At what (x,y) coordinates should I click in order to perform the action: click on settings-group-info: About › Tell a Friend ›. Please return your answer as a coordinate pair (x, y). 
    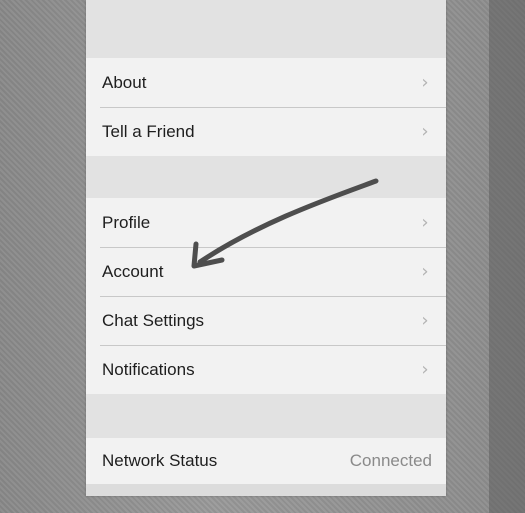
    Looking at the image, I should click on (266, 107).